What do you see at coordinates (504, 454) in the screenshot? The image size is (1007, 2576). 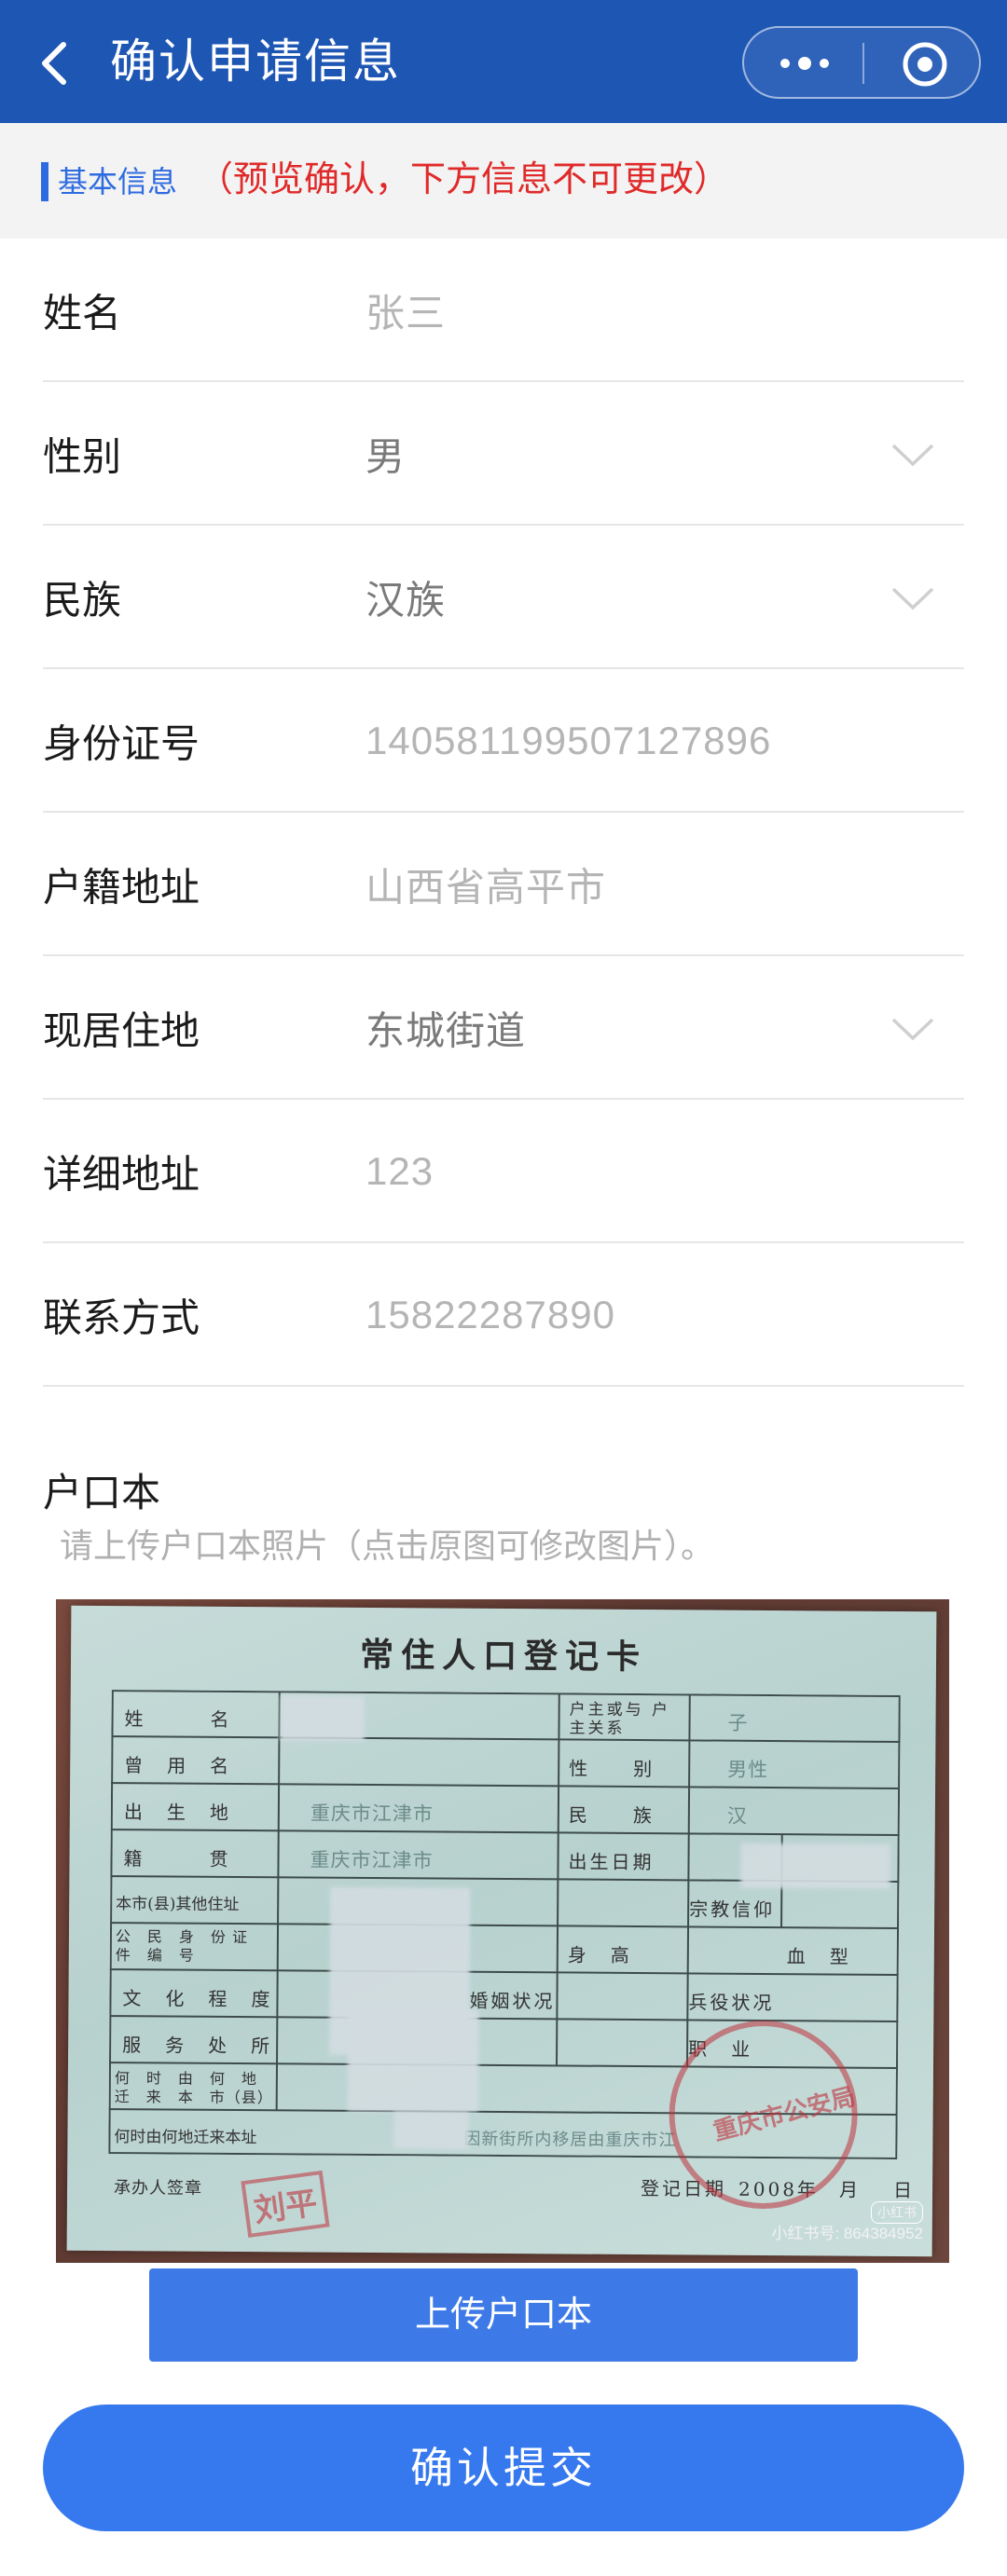 I see `form-row-gender: 性别 男` at bounding box center [504, 454].